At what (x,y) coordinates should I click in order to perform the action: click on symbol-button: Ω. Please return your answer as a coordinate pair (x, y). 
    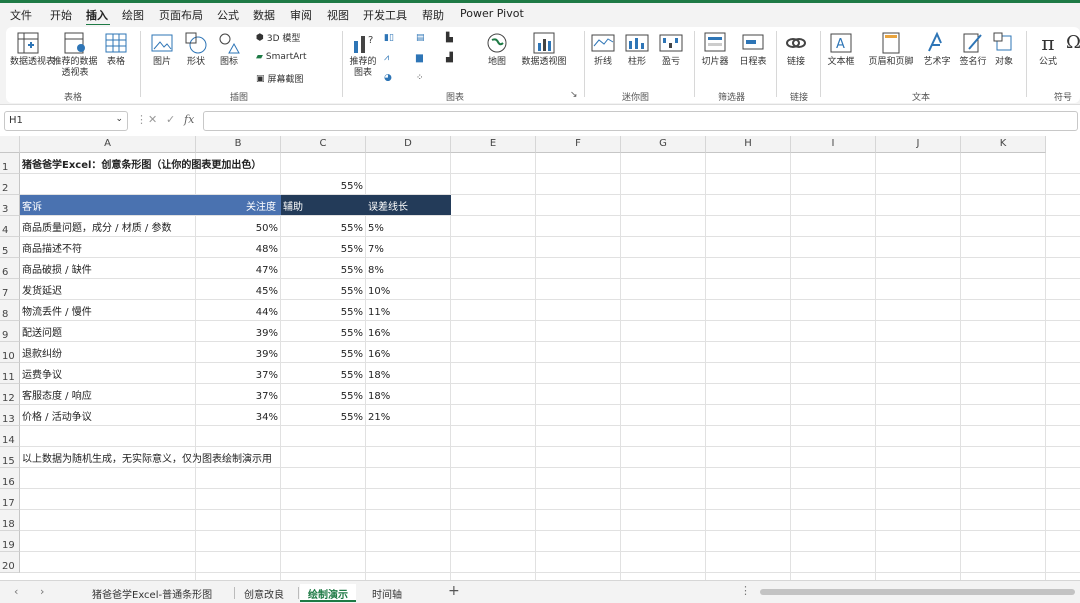
    Looking at the image, I should click on (1073, 44).